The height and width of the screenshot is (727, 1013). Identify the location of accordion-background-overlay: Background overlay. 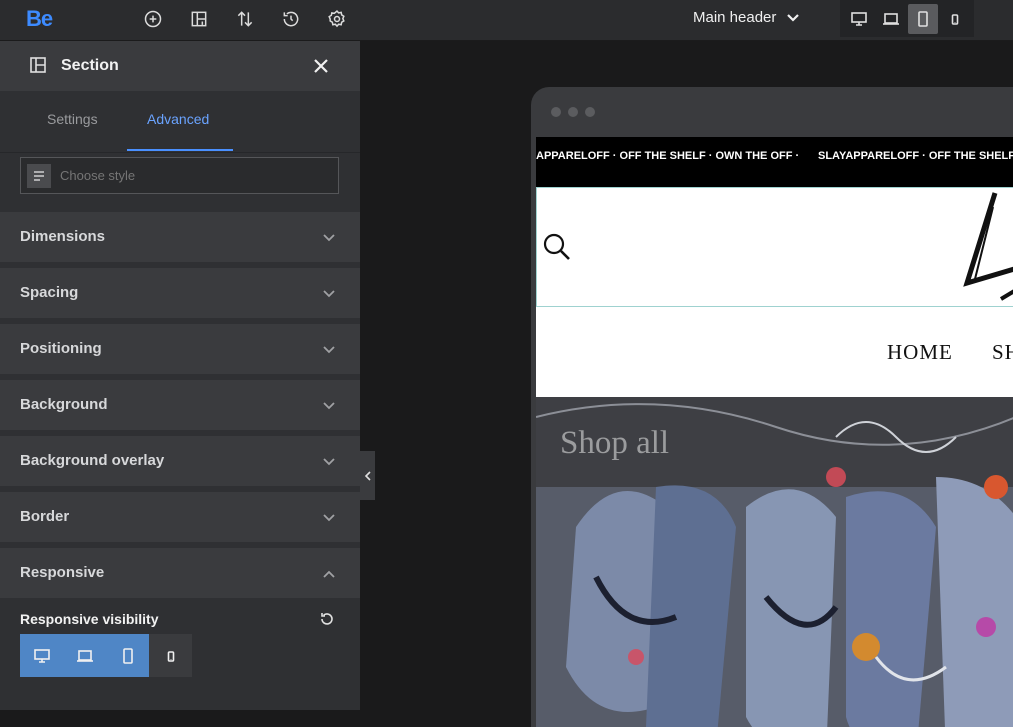
(180, 461).